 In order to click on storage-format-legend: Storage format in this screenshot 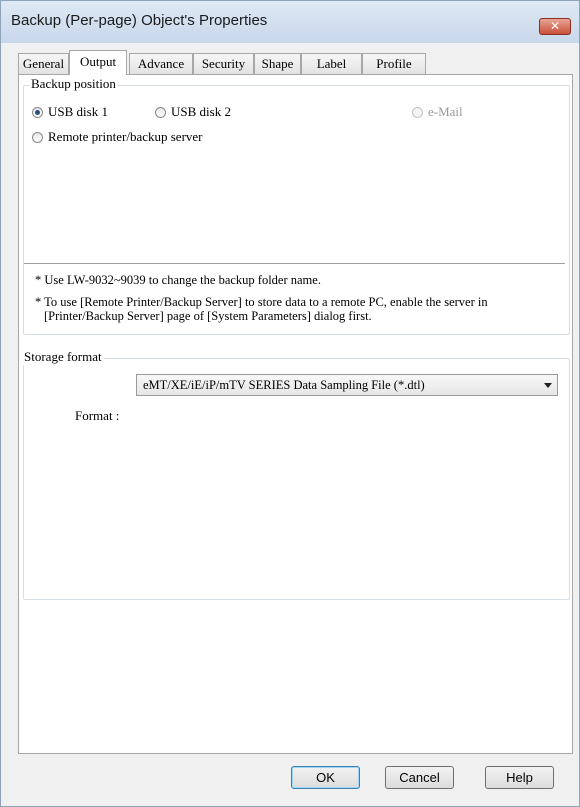, I will do `click(63, 357)`.